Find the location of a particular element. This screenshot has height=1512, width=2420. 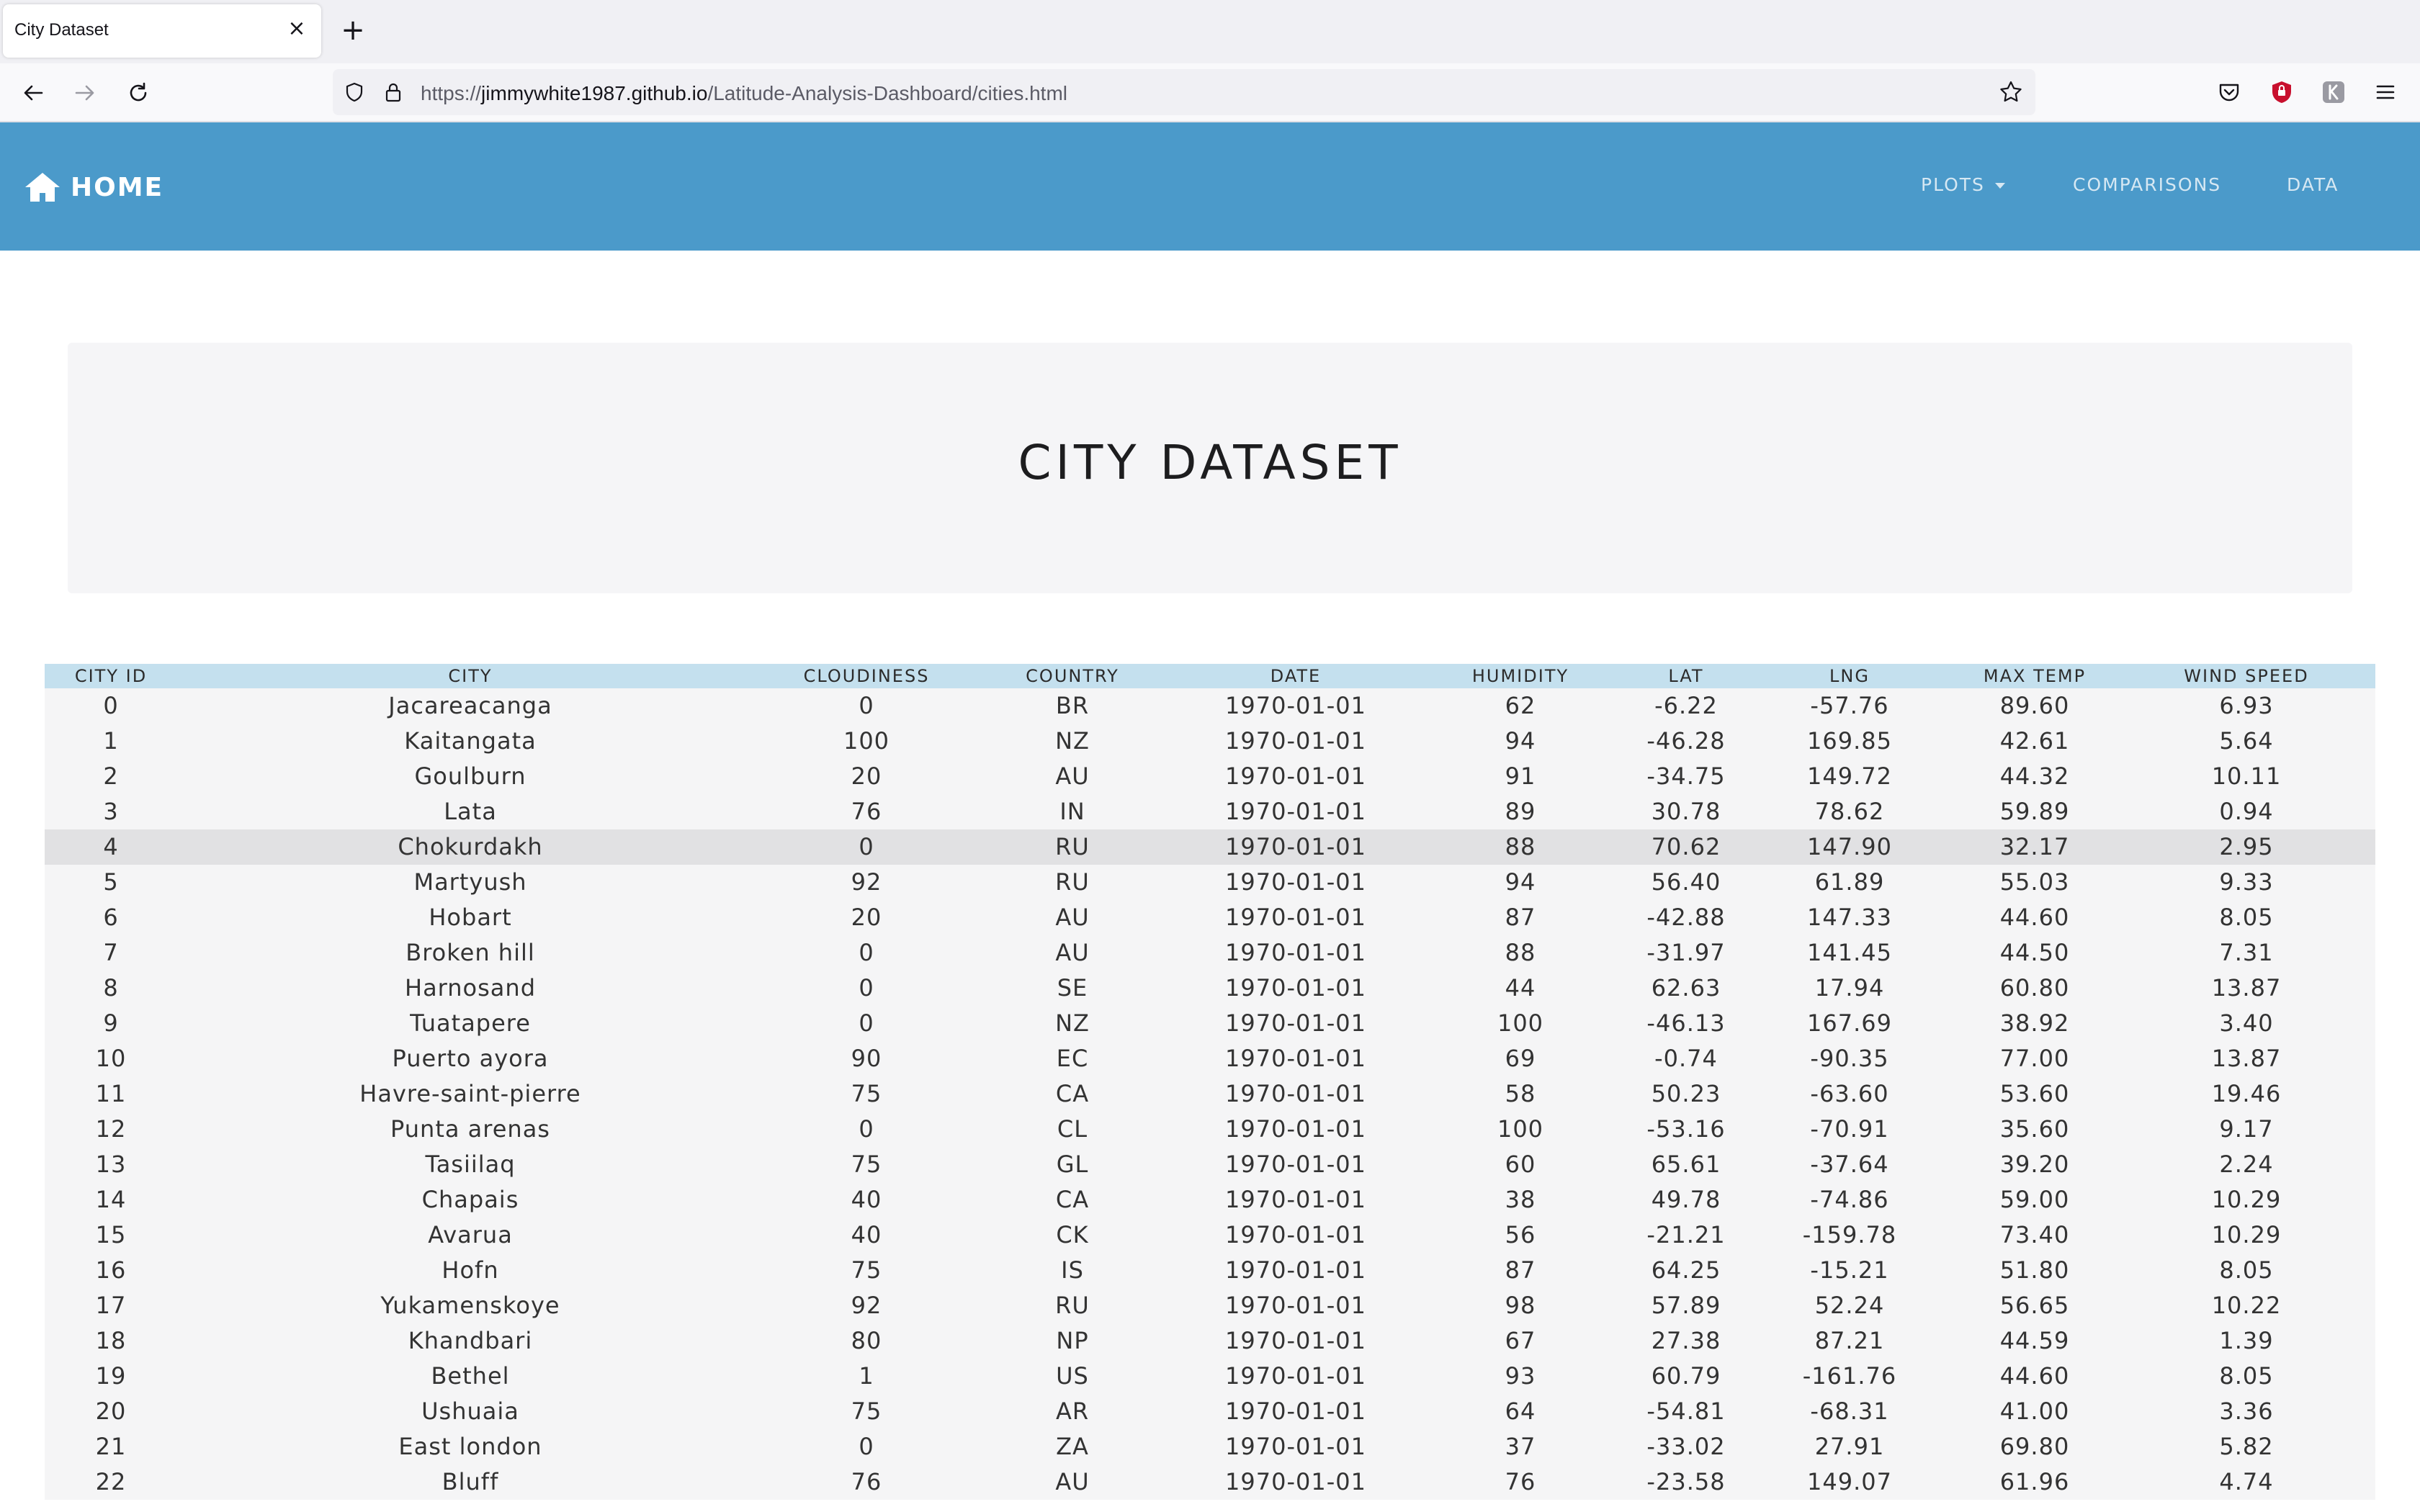

home-icon is located at coordinates (42, 187).